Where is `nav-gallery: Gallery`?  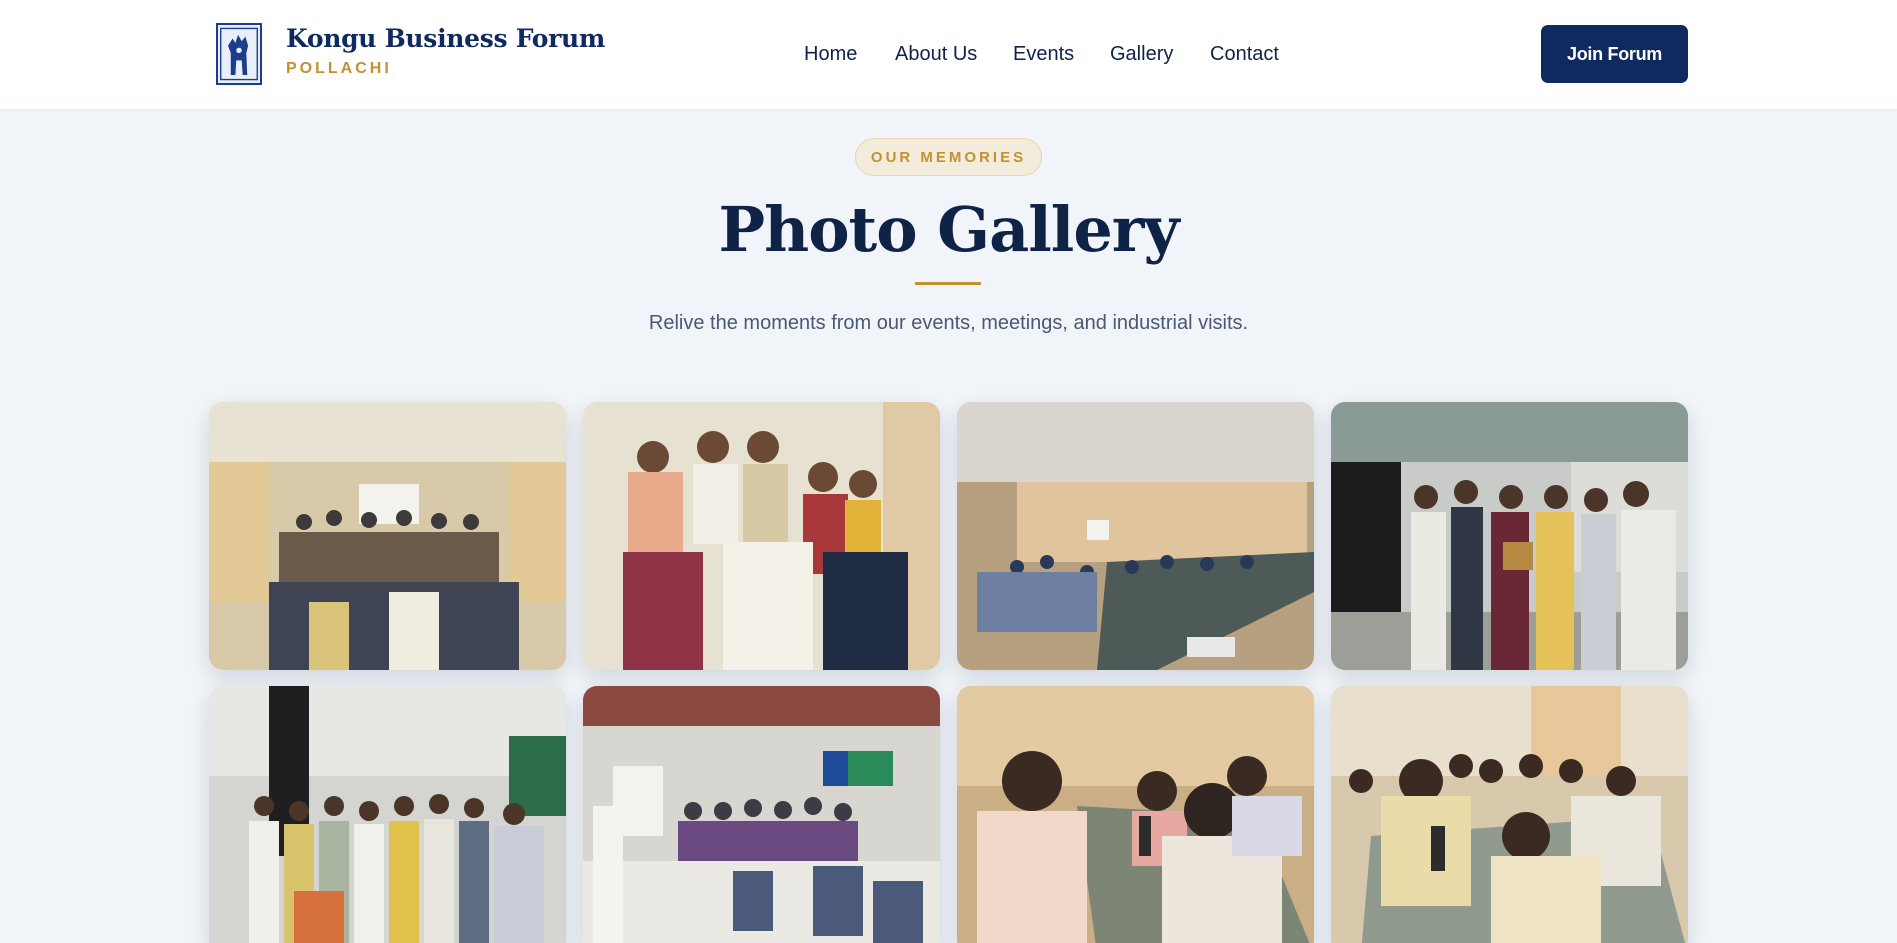
nav-gallery: Gallery is located at coordinates (1141, 54).